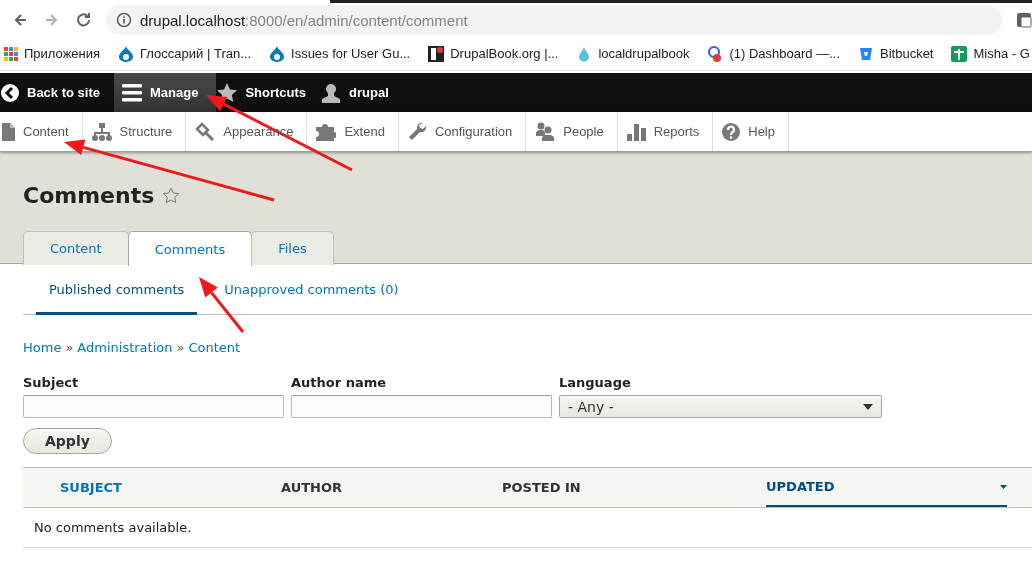 The width and height of the screenshot is (1032, 566). I want to click on bookmark: localdrupalbook, so click(633, 53).